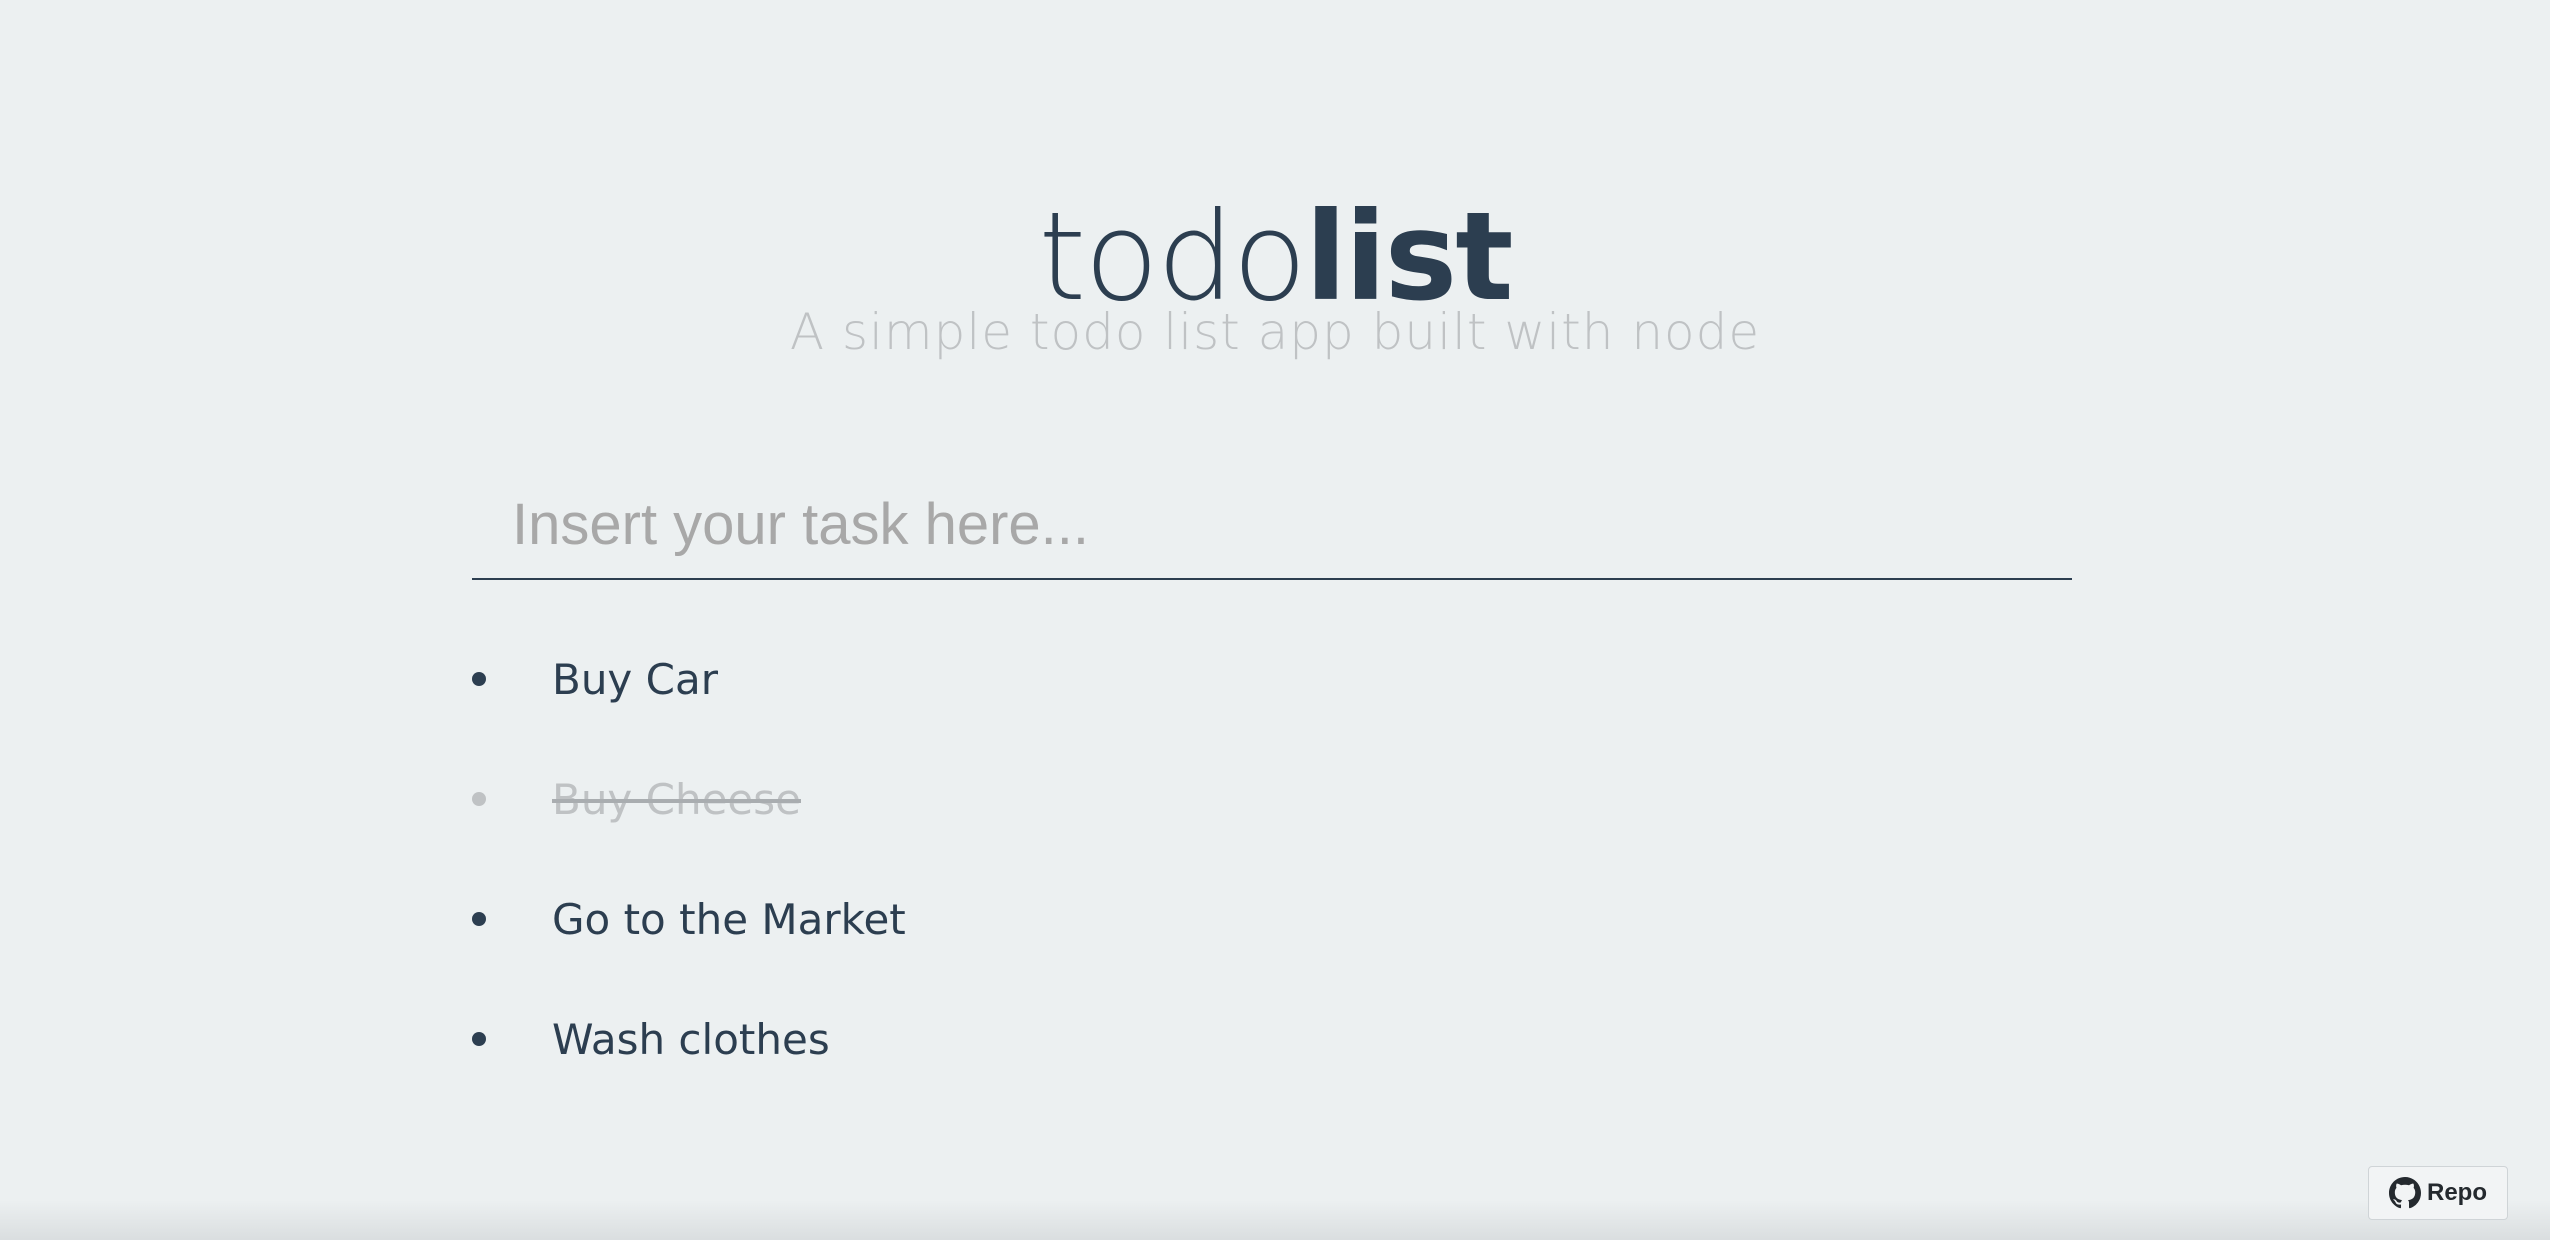  I want to click on todo-item: Go to the Market, so click(1272, 920).